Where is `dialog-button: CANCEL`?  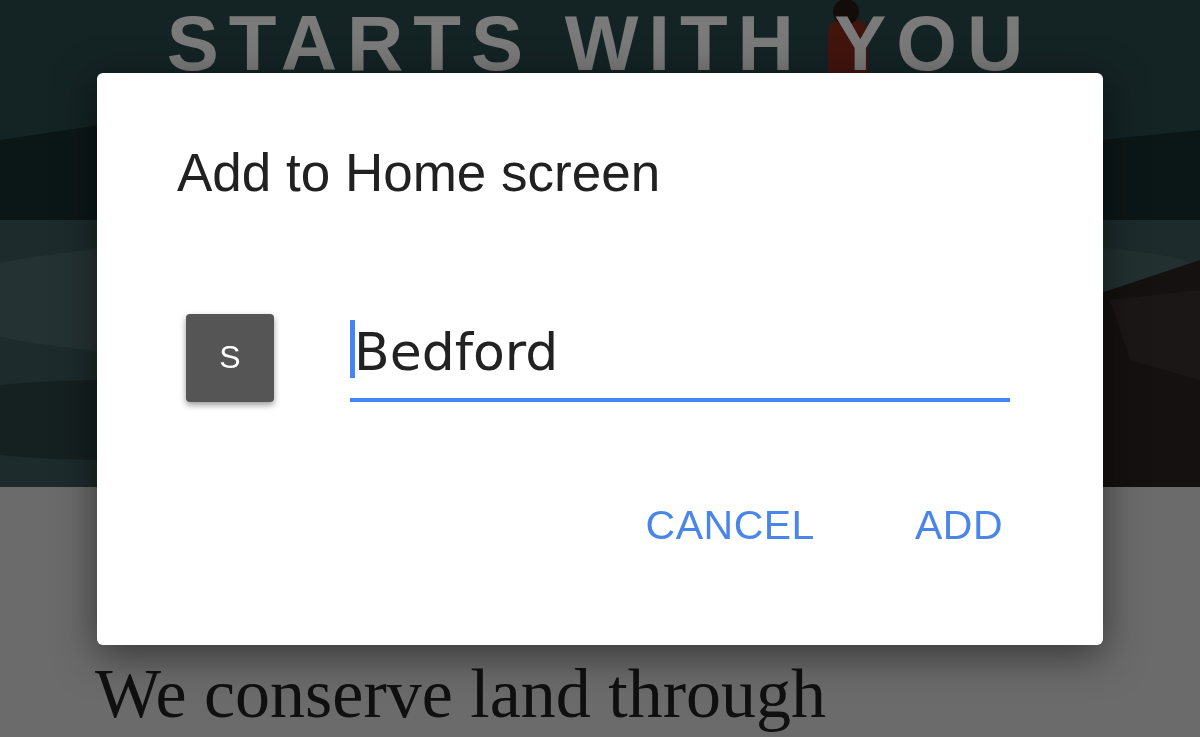
dialog-button: CANCEL is located at coordinates (730, 525).